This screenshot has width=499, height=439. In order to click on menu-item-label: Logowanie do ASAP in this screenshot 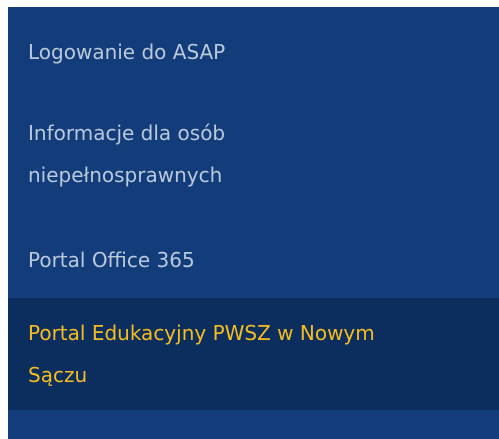, I will do `click(127, 52)`.